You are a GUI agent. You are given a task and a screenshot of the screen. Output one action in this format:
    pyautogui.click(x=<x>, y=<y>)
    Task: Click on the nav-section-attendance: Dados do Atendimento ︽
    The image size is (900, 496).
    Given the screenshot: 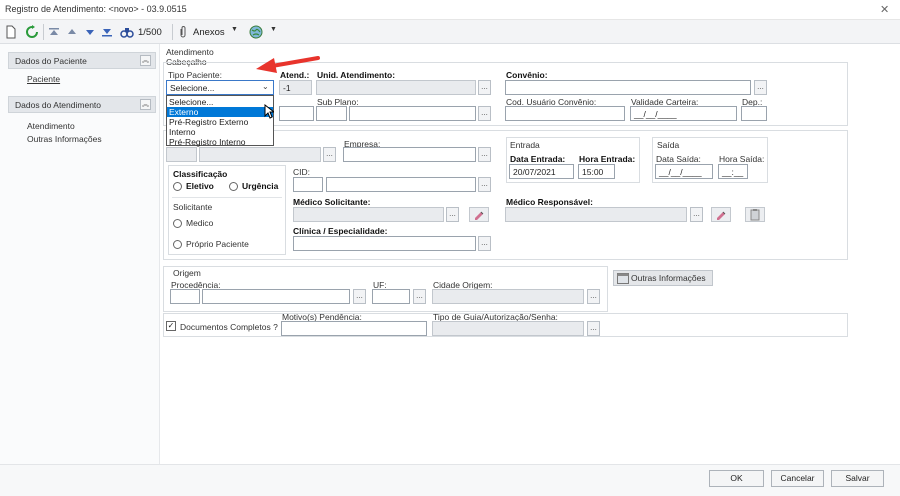 What is the action you would take?
    pyautogui.click(x=82, y=104)
    